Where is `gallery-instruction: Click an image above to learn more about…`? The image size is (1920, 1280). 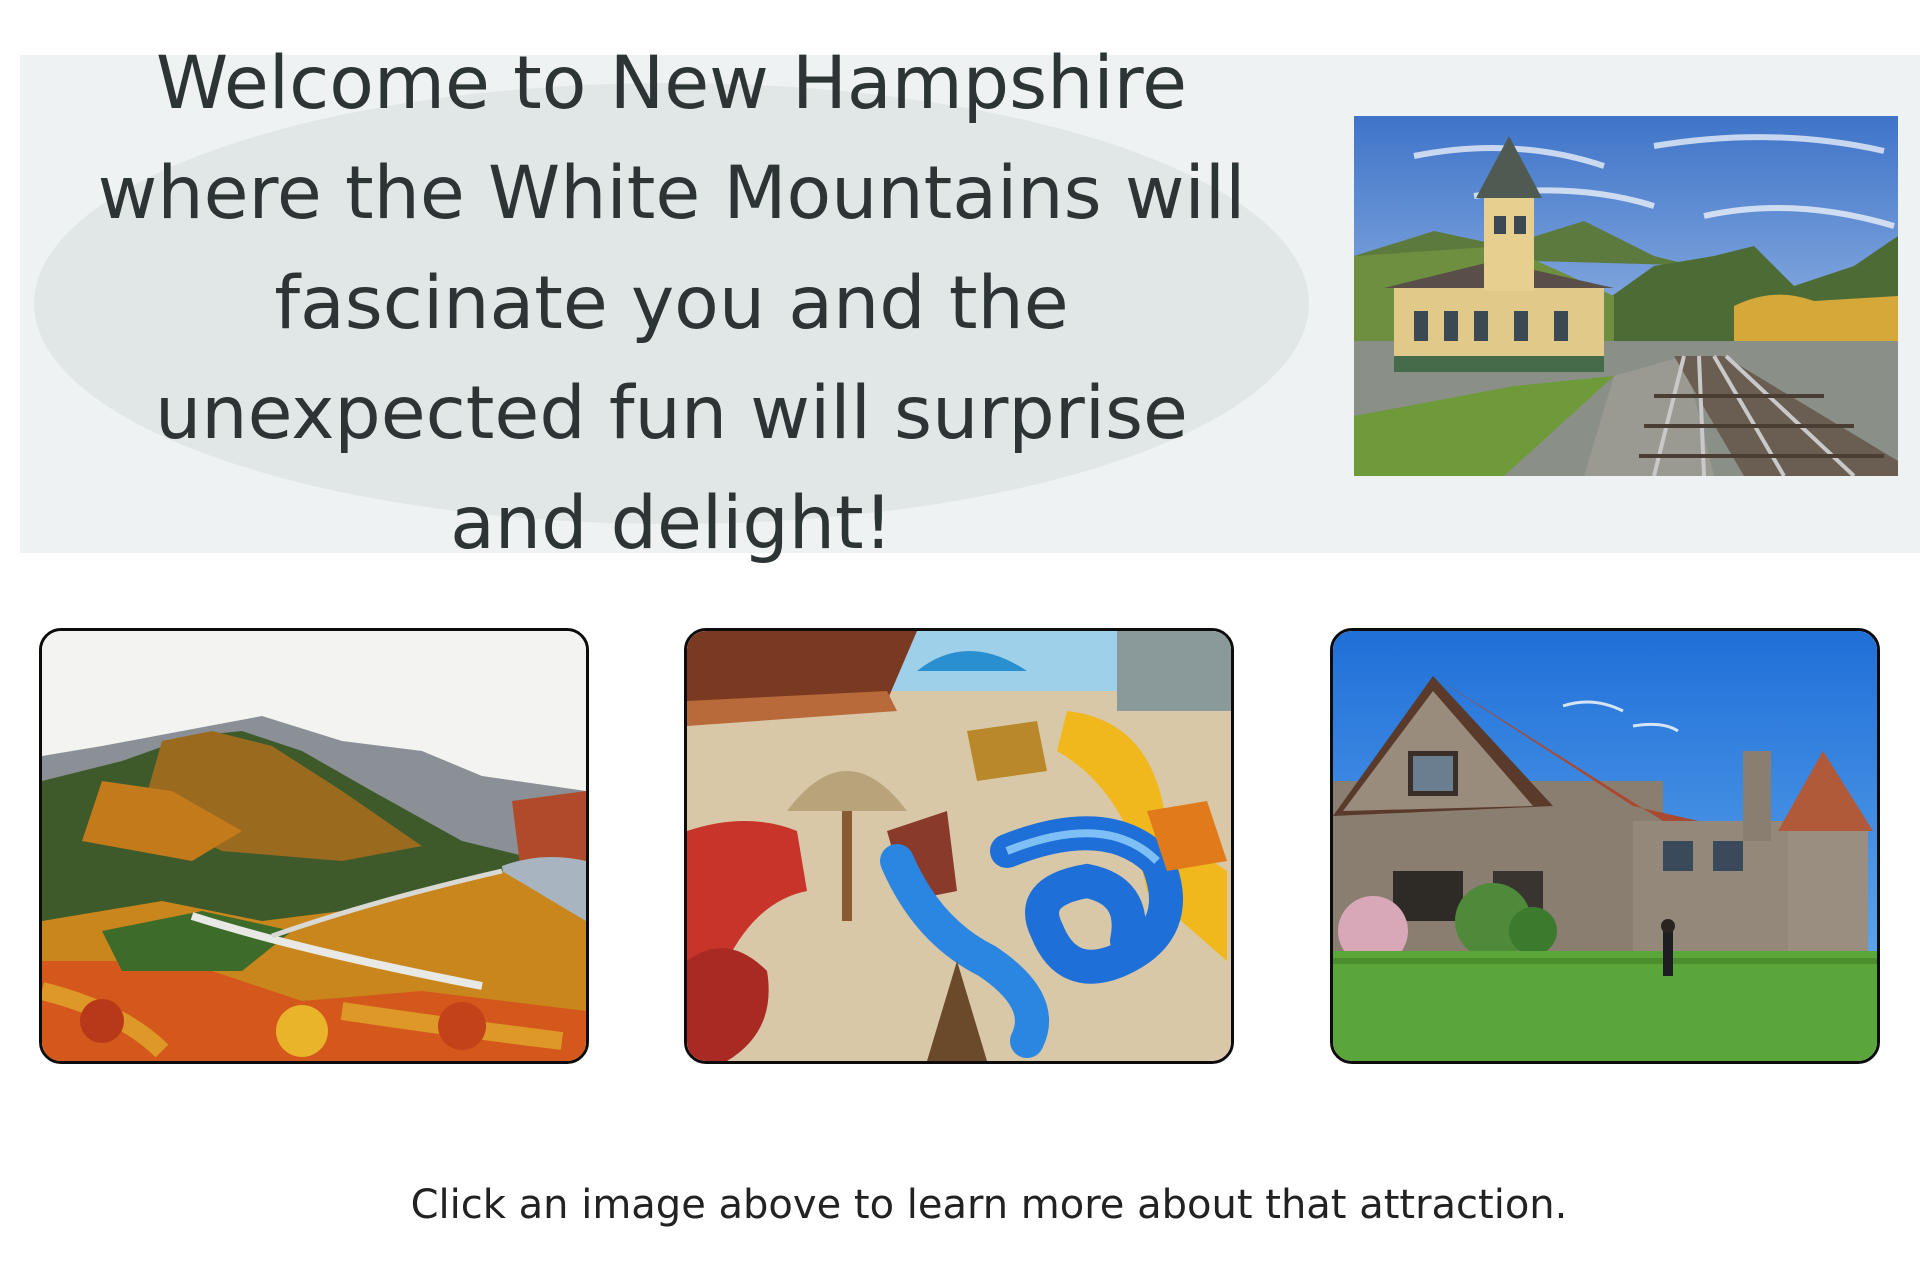 gallery-instruction: Click an image above to learn more about… is located at coordinates (989, 1205).